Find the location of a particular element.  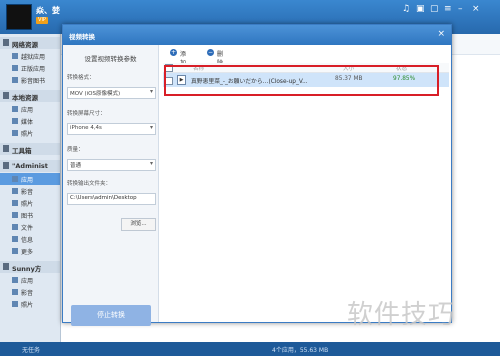

sidebar-section: 本地资源 is located at coordinates (30, 96).